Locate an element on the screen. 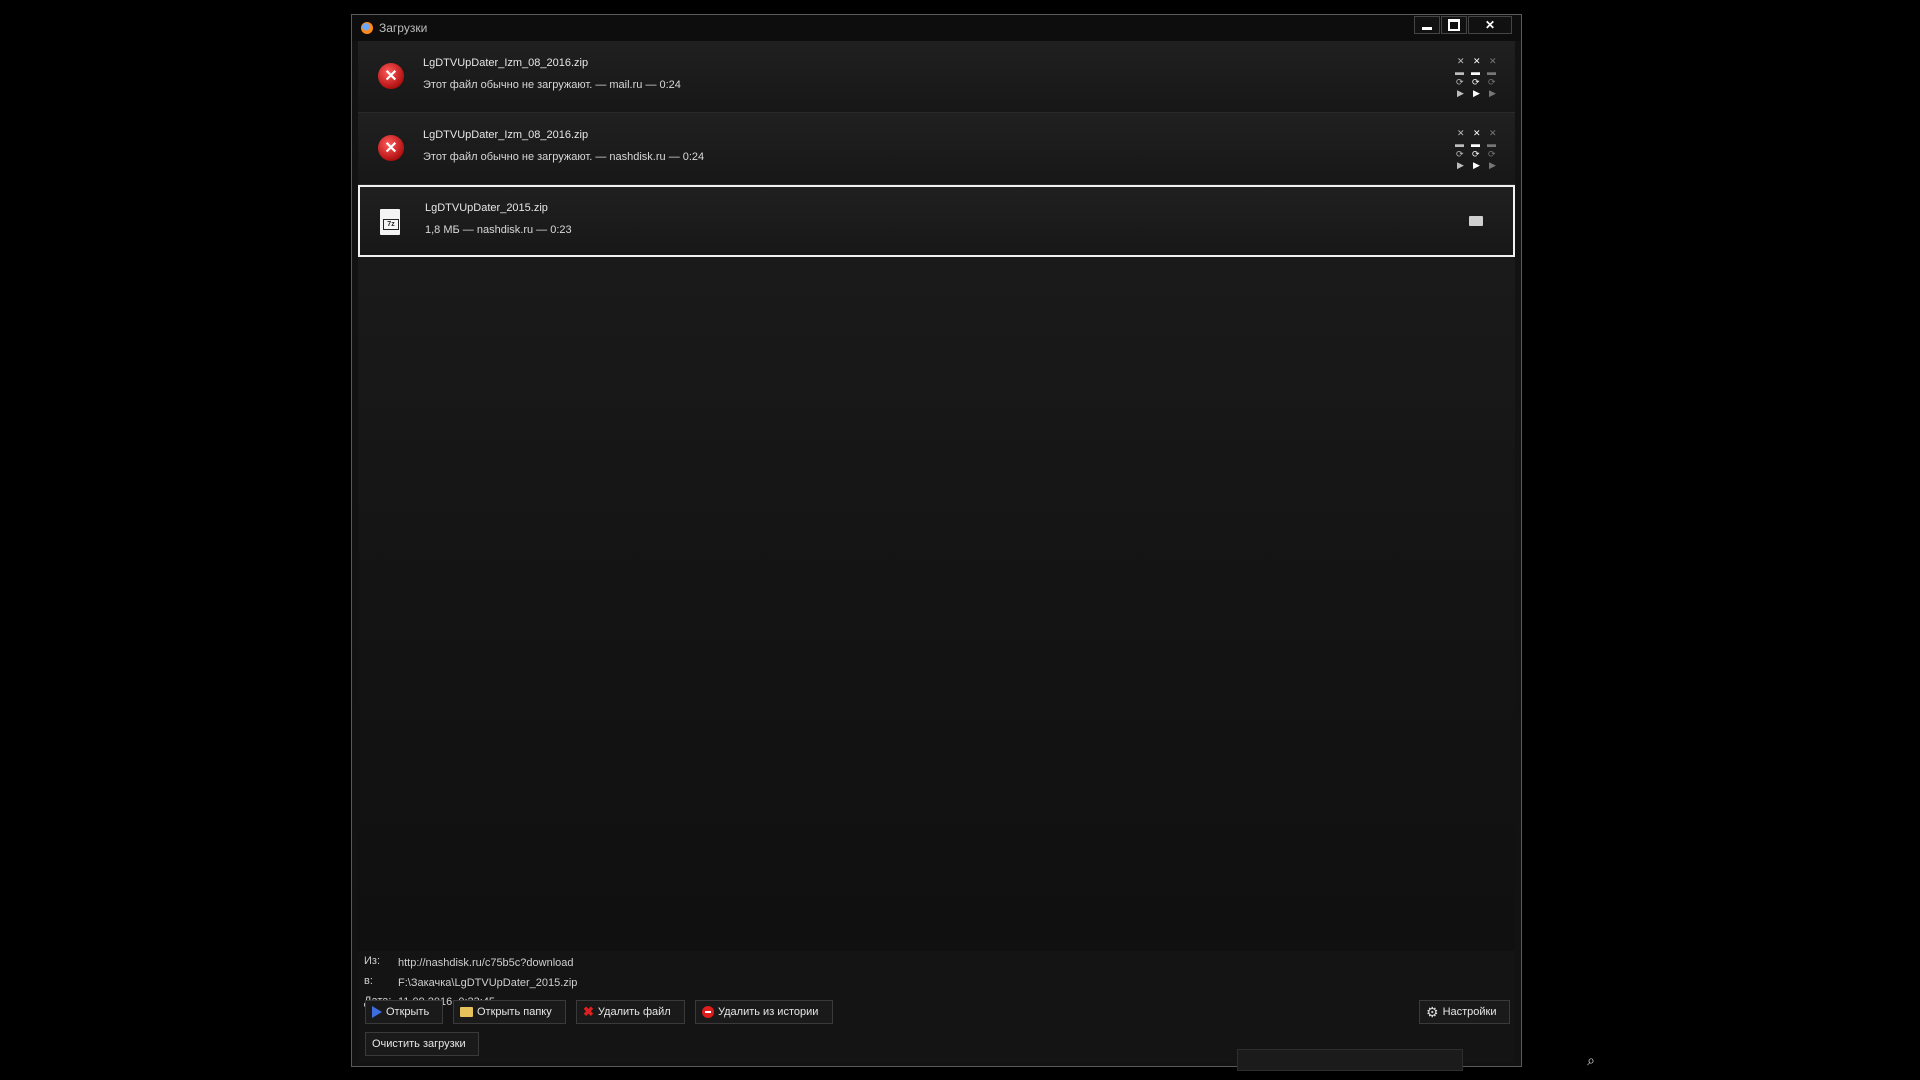 The width and height of the screenshot is (1920, 1080). remove-history-label: Удалить из истории is located at coordinates (768, 1012).